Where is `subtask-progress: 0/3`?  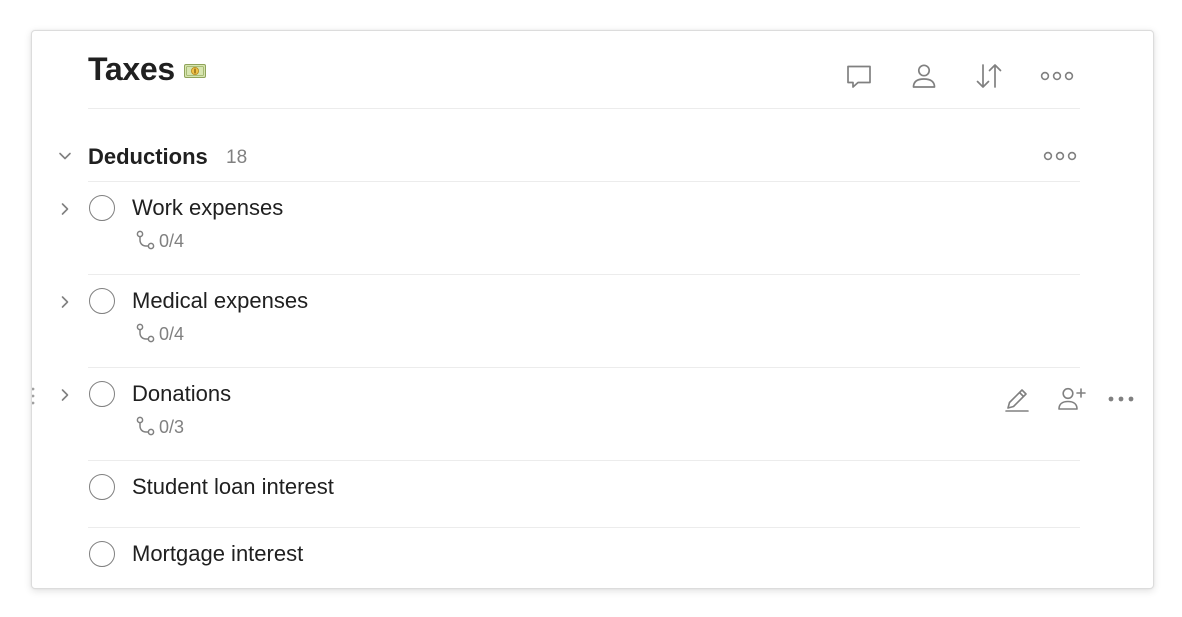
subtask-progress: 0/3 is located at coordinates (159, 427).